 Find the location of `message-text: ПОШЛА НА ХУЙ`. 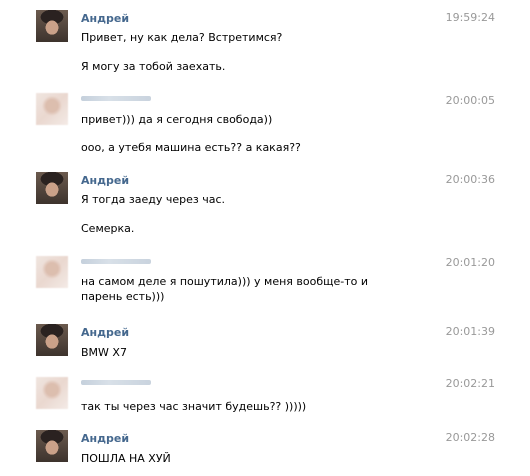

message-text: ПОШЛА НА ХУЙ is located at coordinates (126, 458).